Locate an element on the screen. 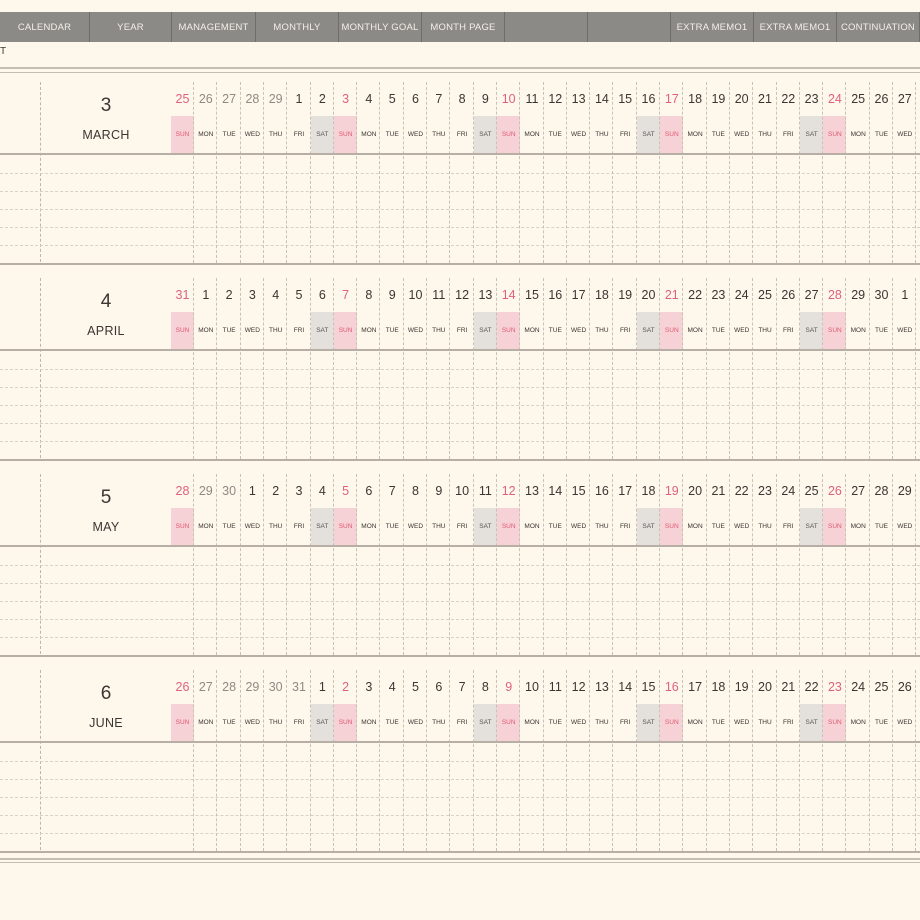 The image size is (920, 920). day-column: 6 MON is located at coordinates (369, 564).